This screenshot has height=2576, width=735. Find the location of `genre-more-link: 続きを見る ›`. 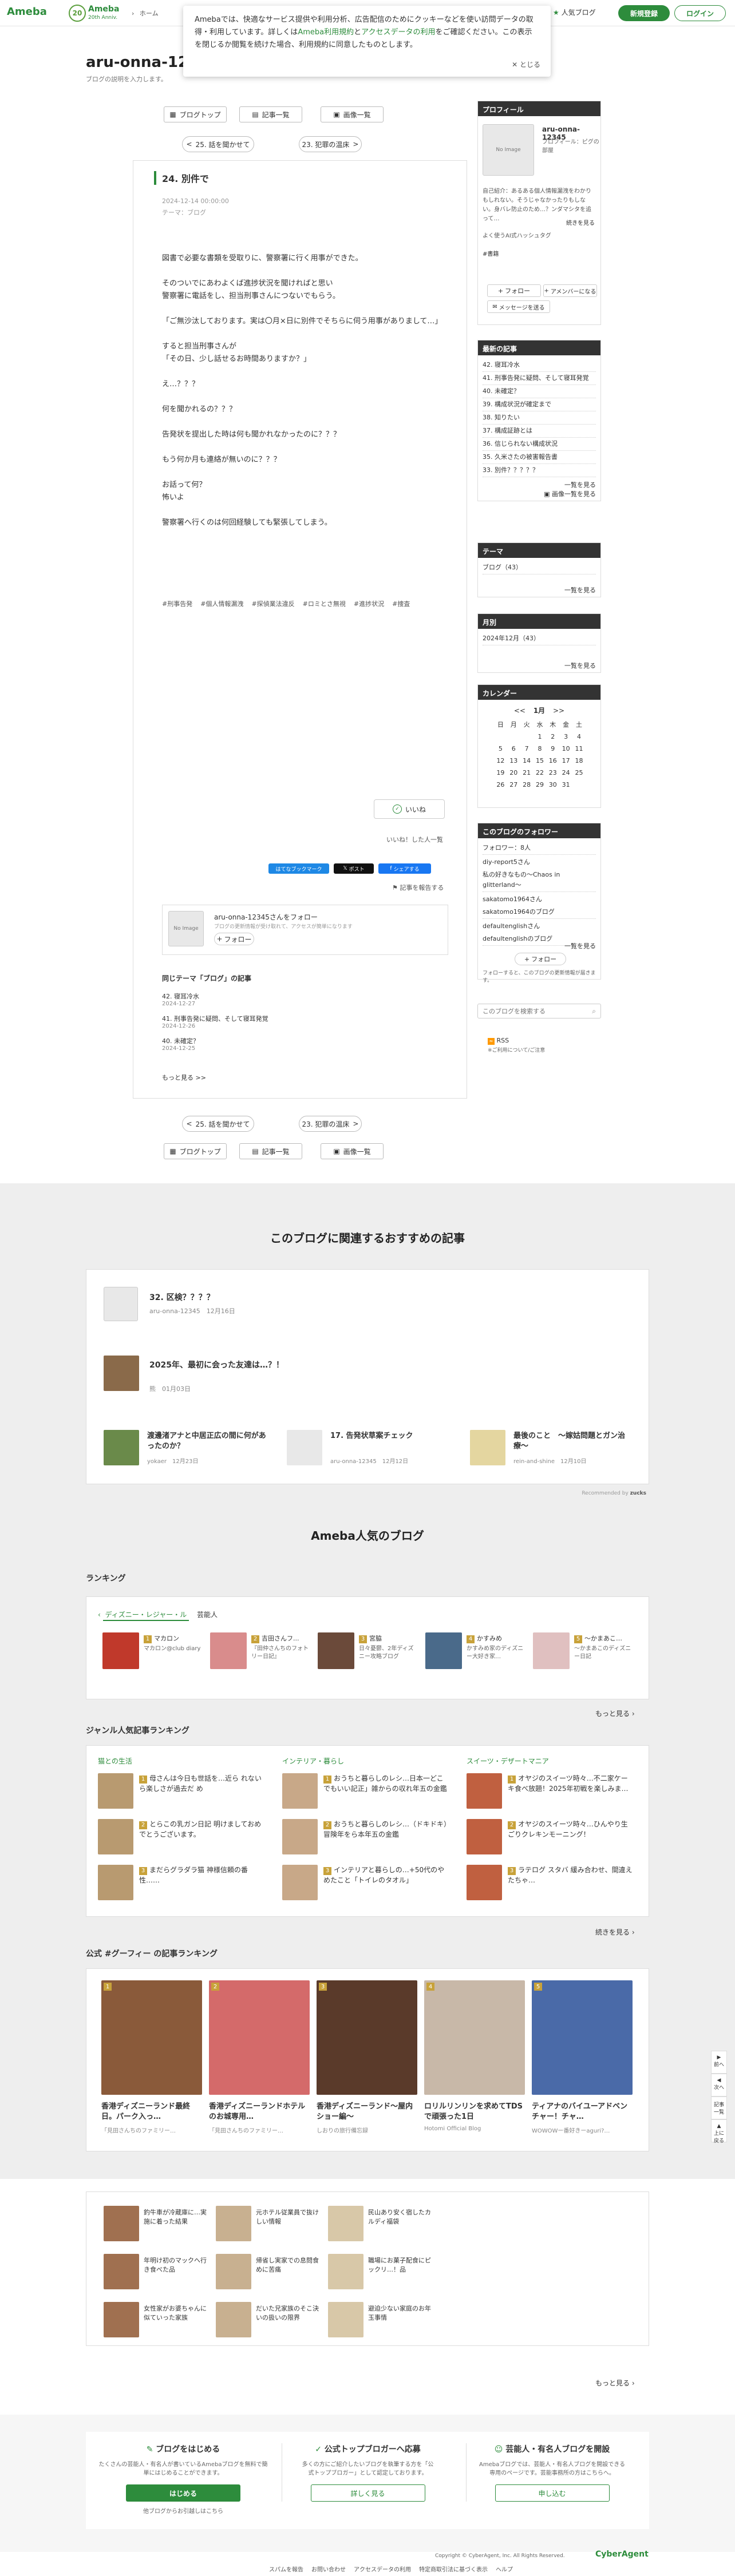

genre-more-link: 続きを見る › is located at coordinates (615, 1932).